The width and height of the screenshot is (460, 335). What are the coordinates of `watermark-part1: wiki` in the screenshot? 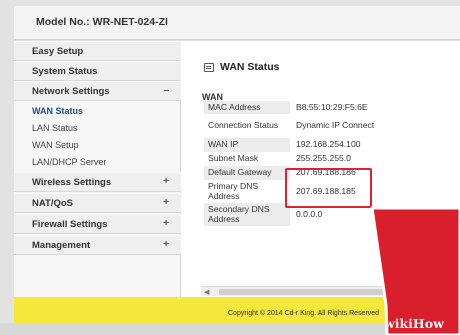 It's located at (398, 323).